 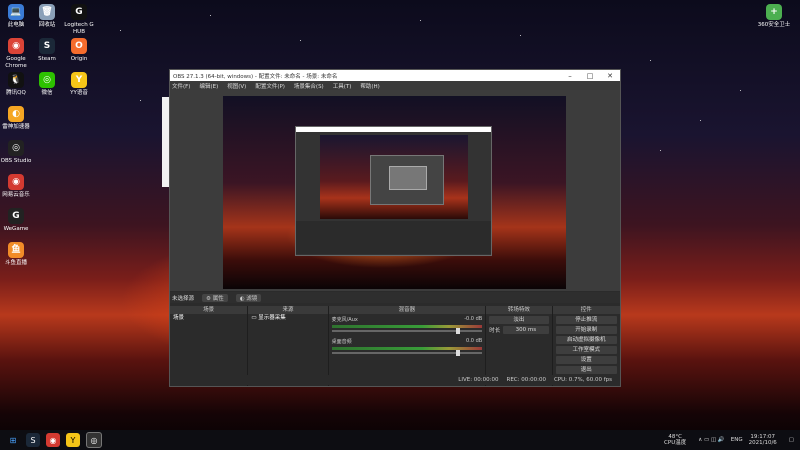 I want to click on cpu-status: CPU: 0.7%, 60.00 fps, so click(x=582, y=380).